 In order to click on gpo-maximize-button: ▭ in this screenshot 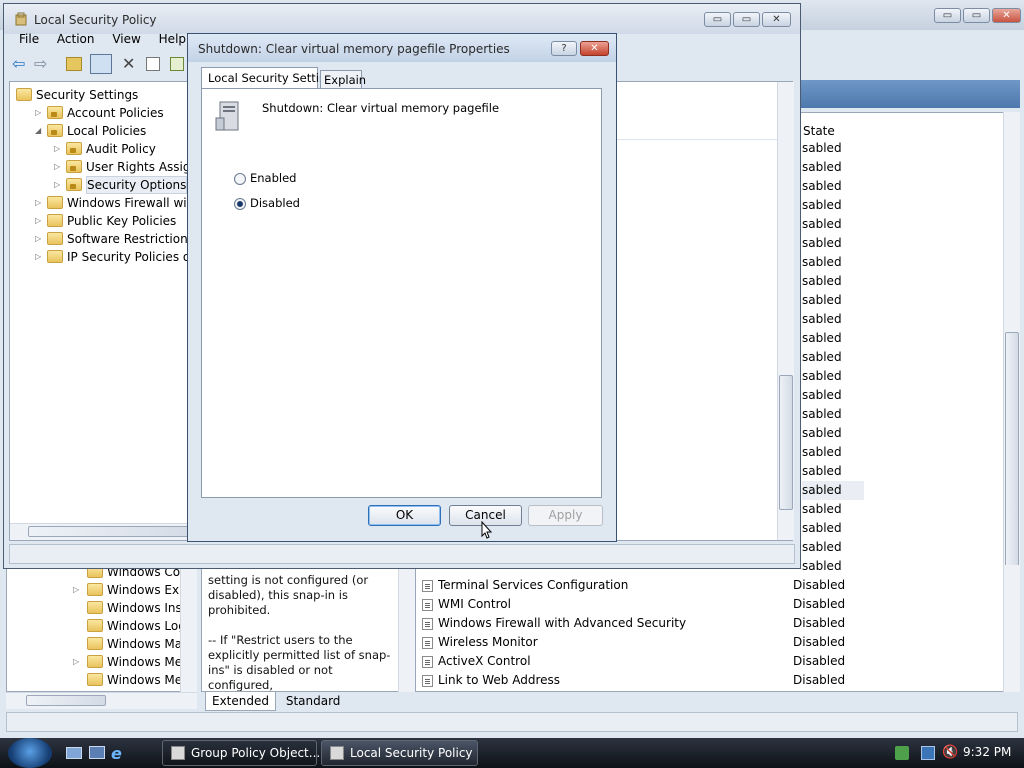, I will do `click(976, 15)`.